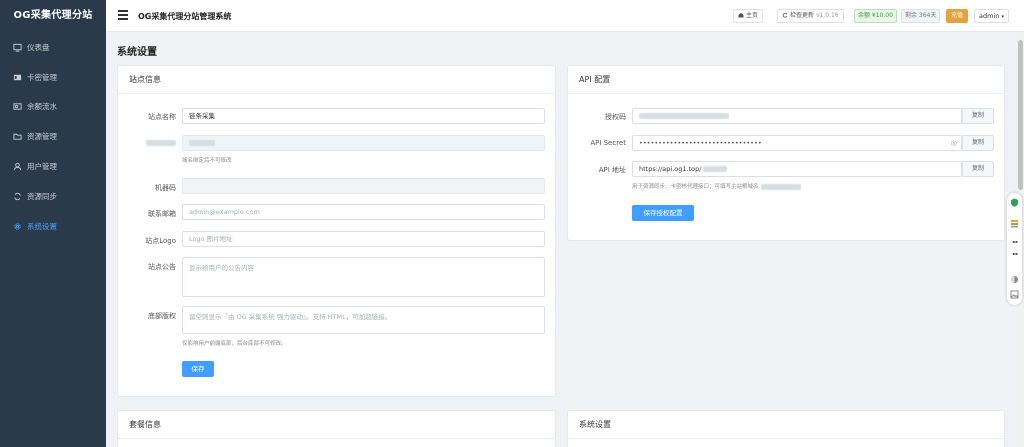 This screenshot has height=447, width=1024. Describe the element at coordinates (957, 16) in the screenshot. I see `renew-button: 充值` at that location.